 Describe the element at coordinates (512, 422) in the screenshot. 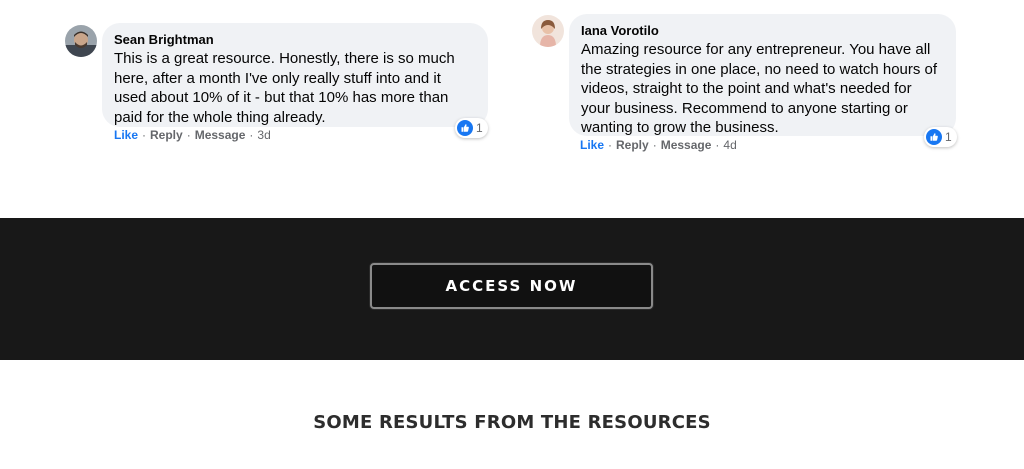

I see `section-title: SOME RESULTS FROM THE RESOURCES` at that location.